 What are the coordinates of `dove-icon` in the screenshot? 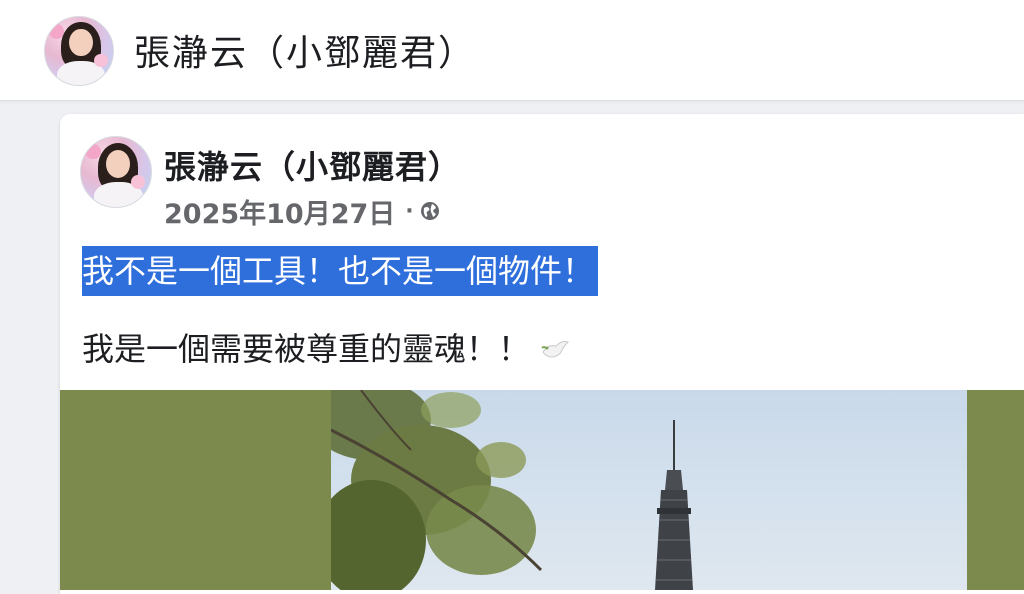 It's located at (555, 349).